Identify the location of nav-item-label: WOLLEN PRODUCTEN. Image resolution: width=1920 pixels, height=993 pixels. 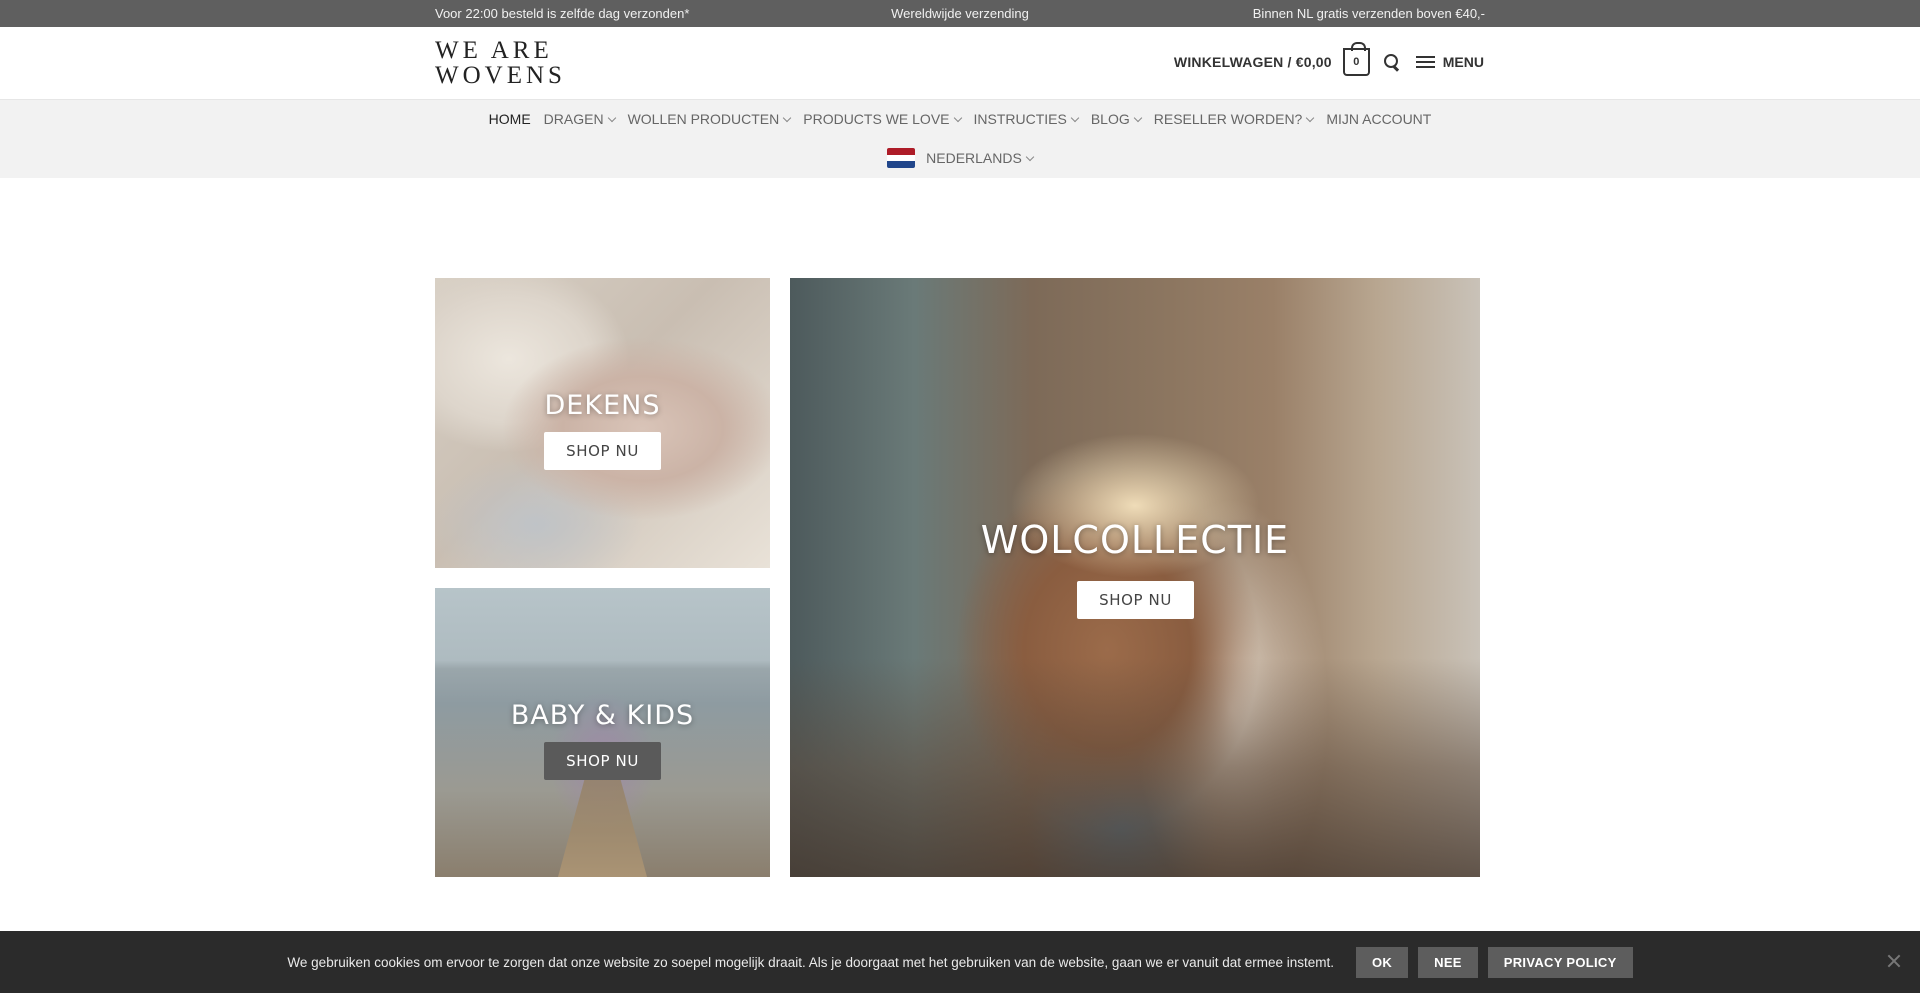
(703, 119).